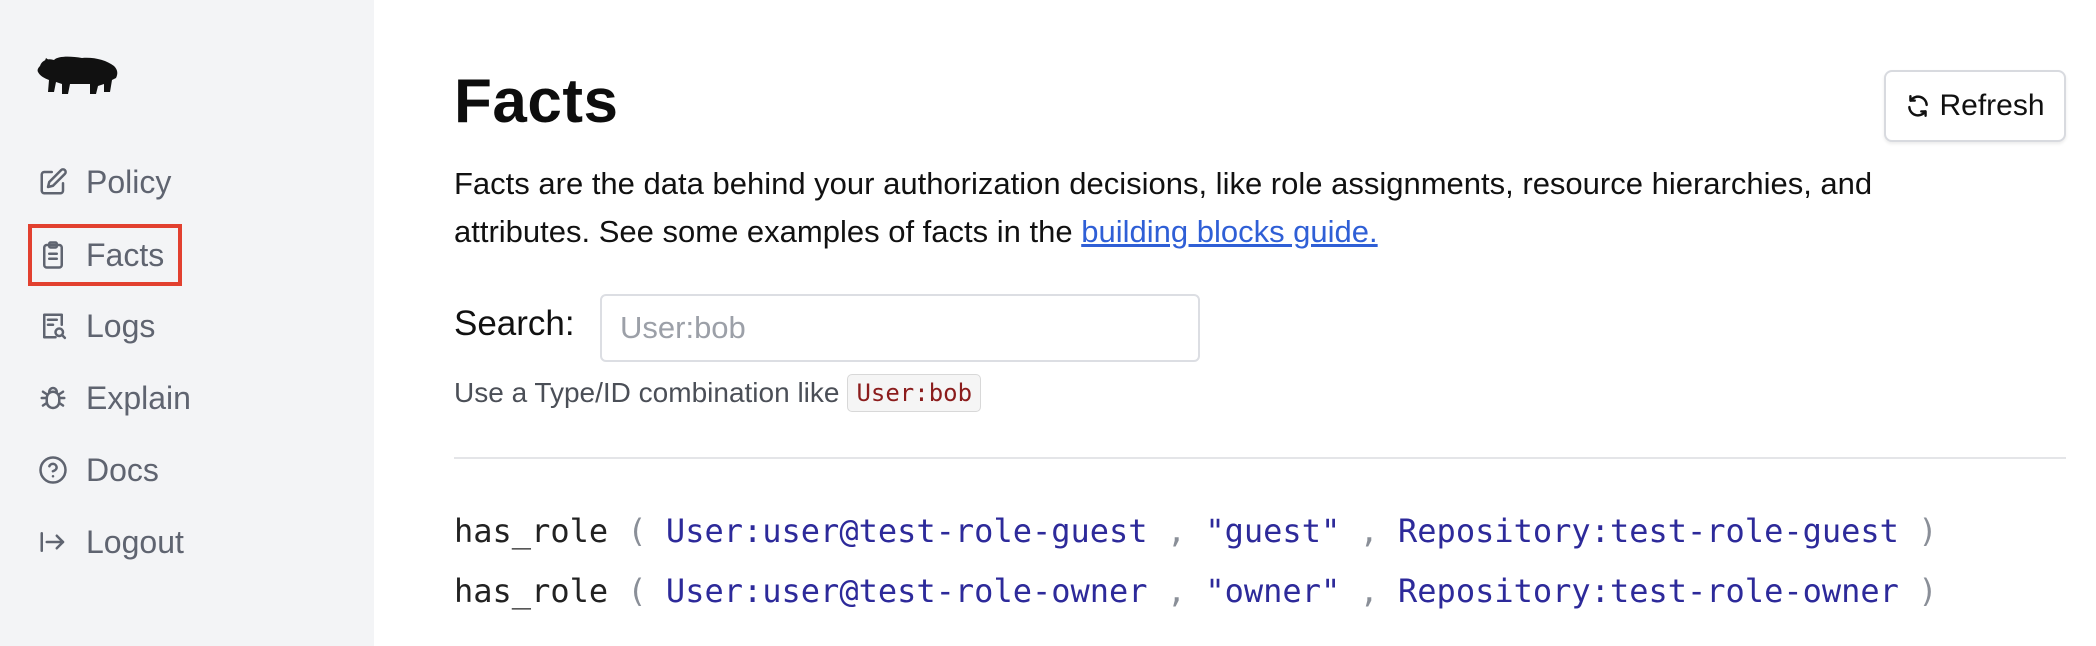 The height and width of the screenshot is (646, 2096). I want to click on fact-arg: "owner", so click(1273, 591).